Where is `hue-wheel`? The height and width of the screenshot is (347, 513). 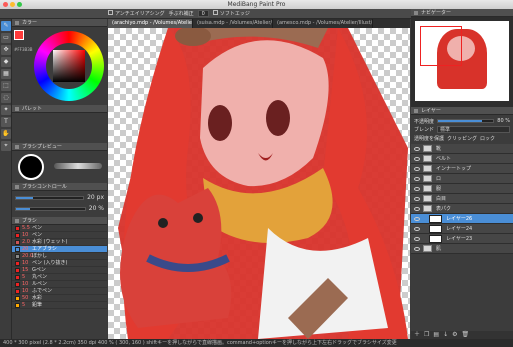 hue-wheel is located at coordinates (69, 66).